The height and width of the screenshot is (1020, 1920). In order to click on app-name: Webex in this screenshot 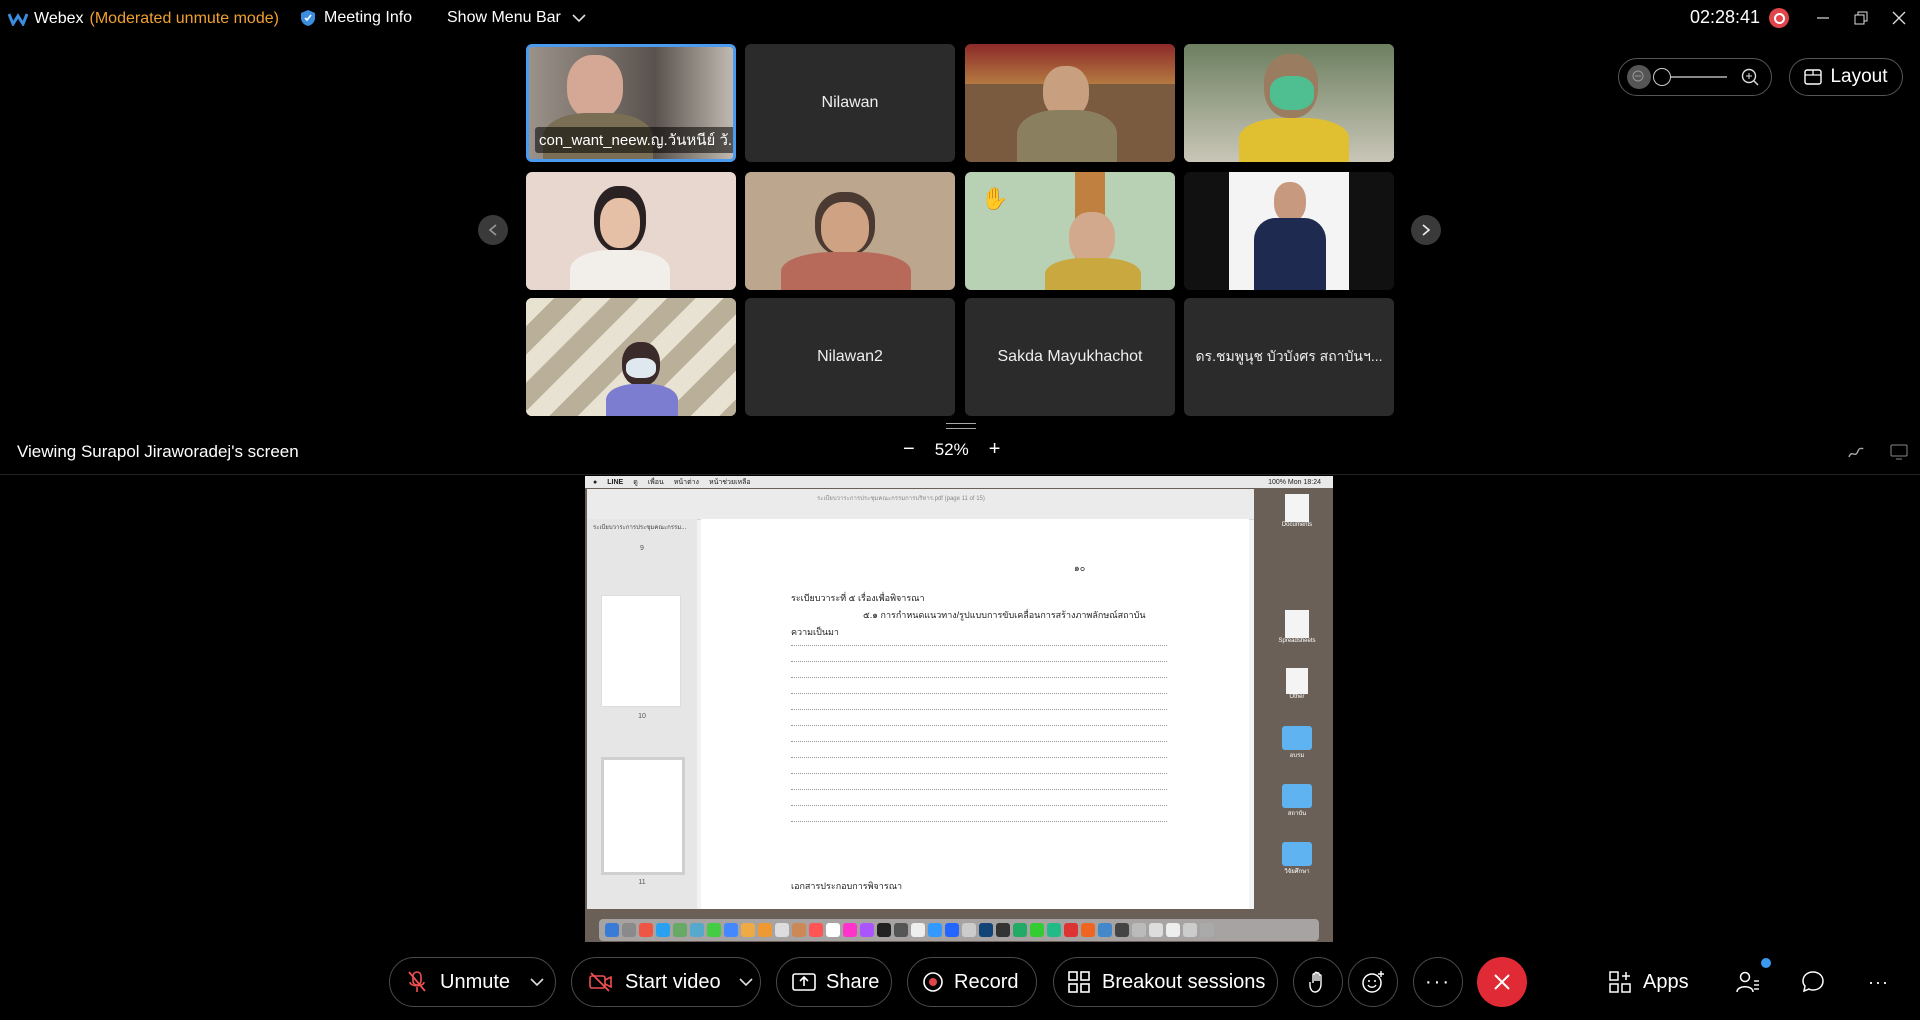, I will do `click(59, 18)`.